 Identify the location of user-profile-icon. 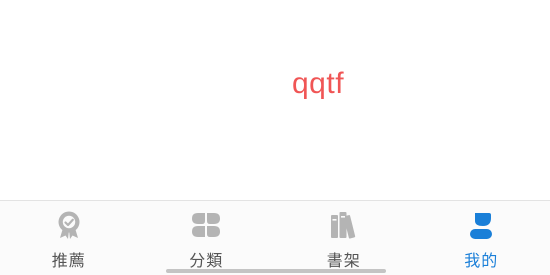
(481, 225).